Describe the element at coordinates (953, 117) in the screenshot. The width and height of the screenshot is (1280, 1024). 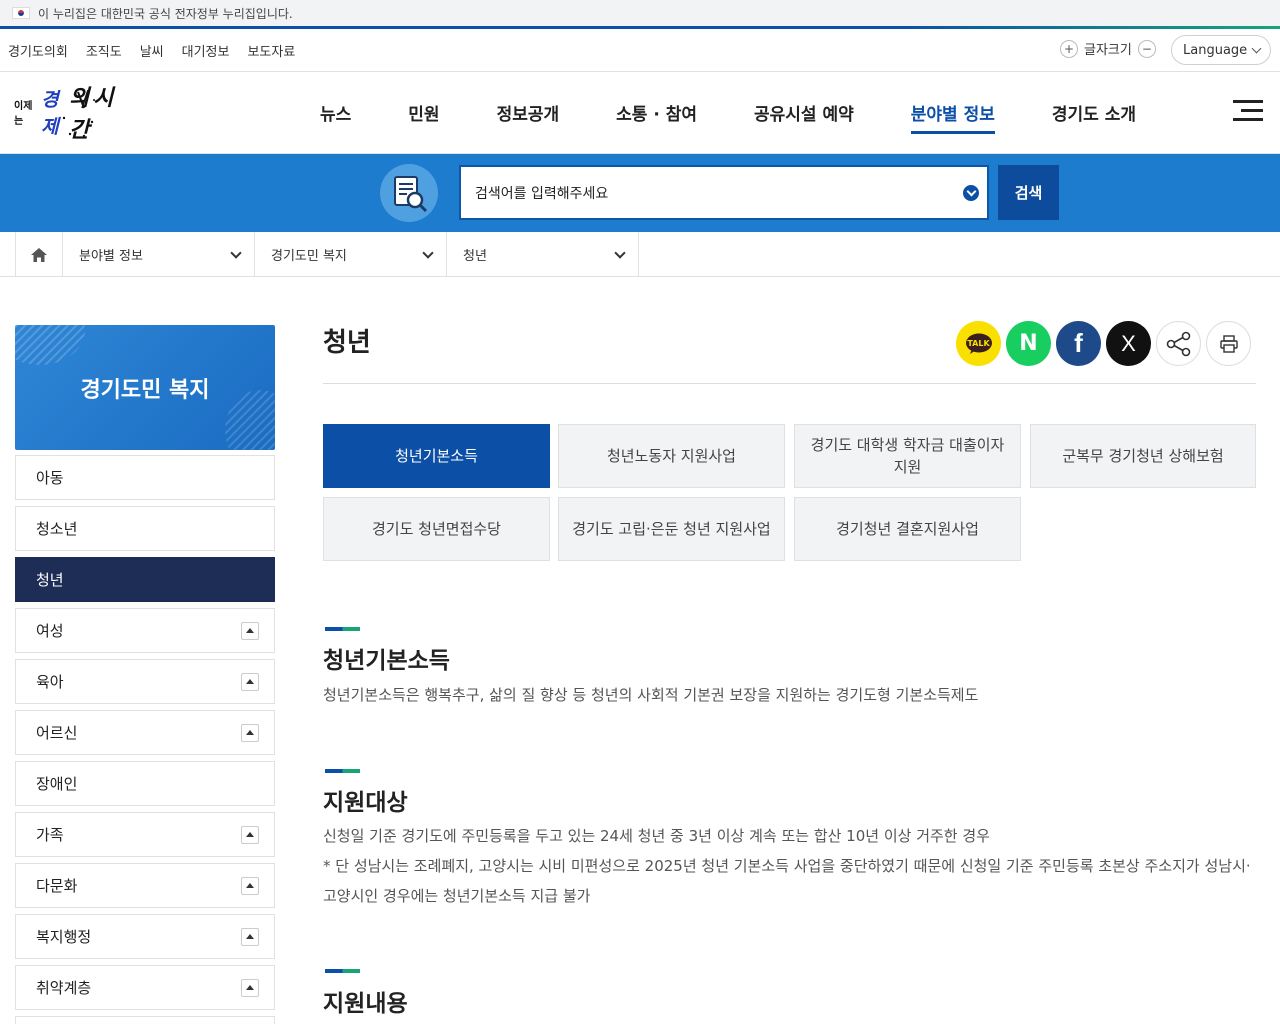
I see `nav-field-info: 분야별 정보` at that location.